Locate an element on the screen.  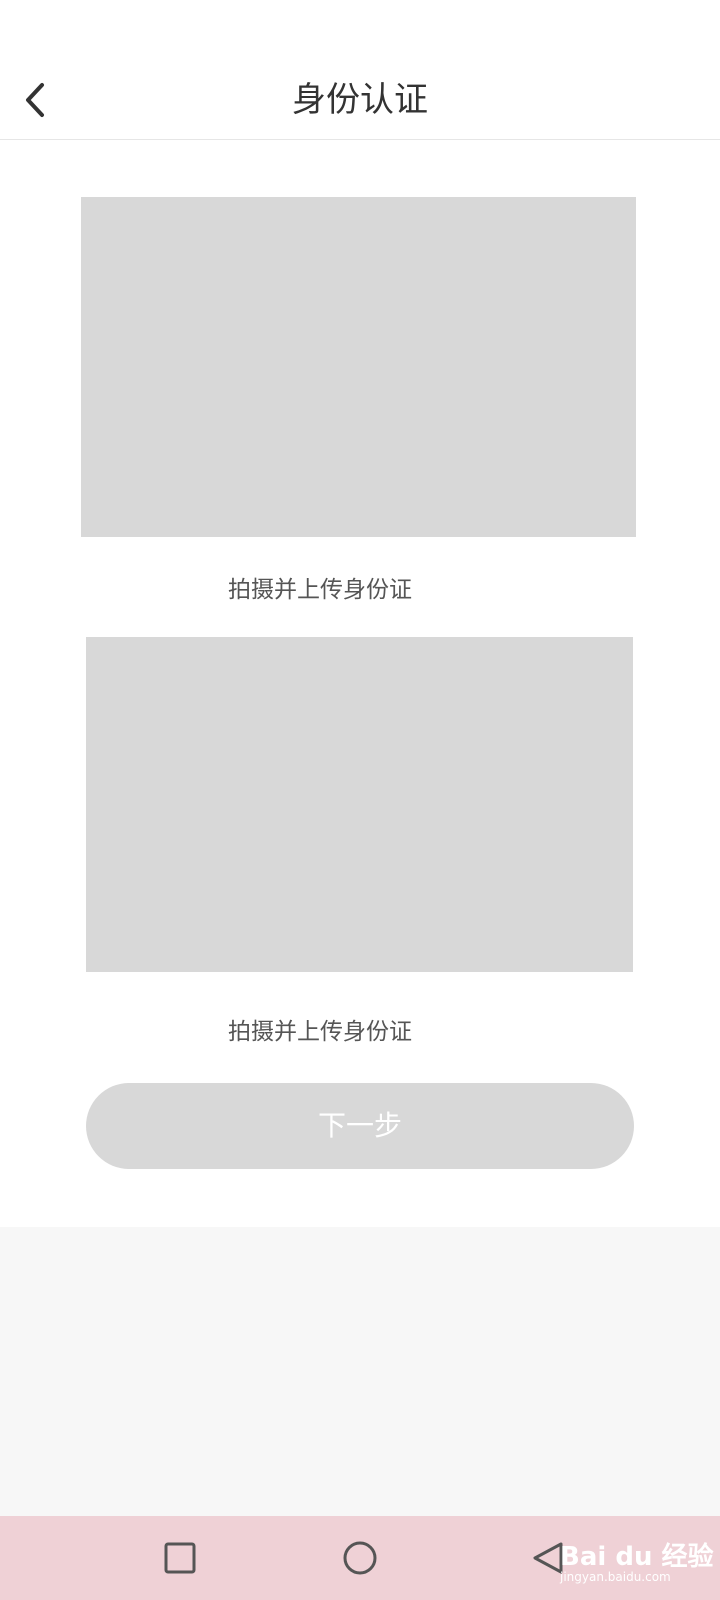
chevron-left-icon is located at coordinates (35, 100).